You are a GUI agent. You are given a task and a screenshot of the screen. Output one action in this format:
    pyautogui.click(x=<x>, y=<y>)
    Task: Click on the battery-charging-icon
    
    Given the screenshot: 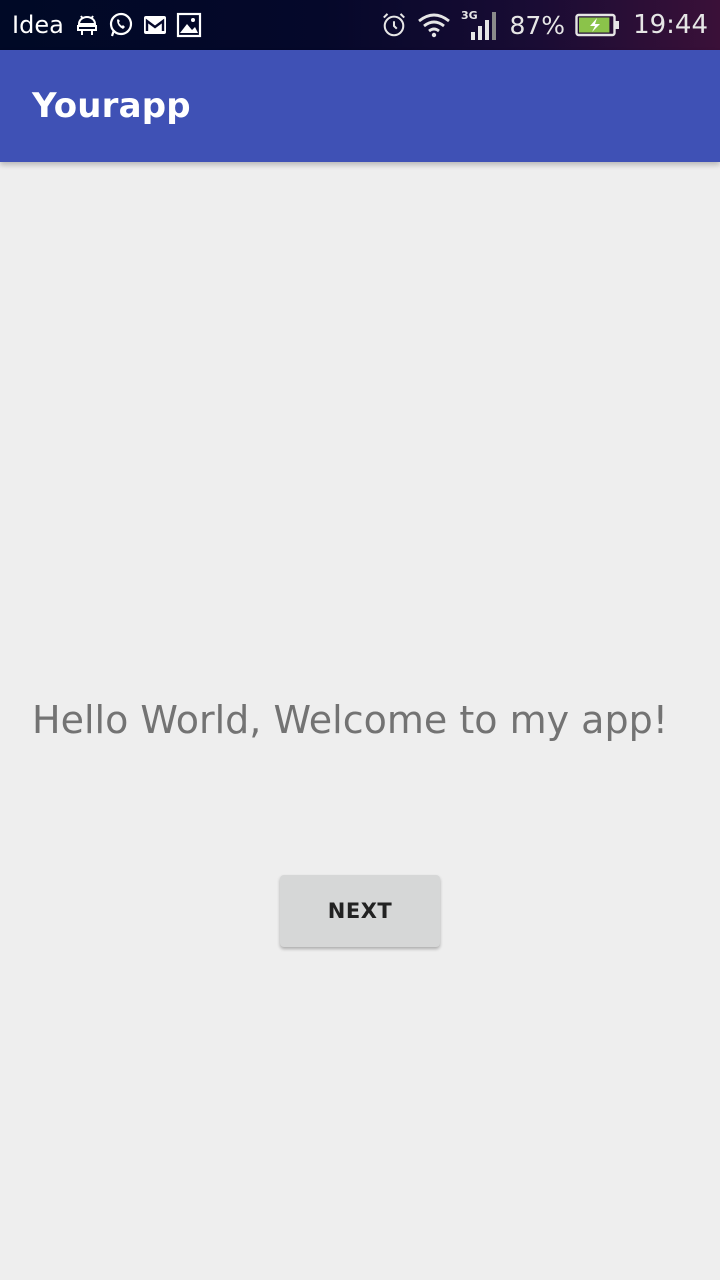 What is the action you would take?
    pyautogui.click(x=598, y=25)
    